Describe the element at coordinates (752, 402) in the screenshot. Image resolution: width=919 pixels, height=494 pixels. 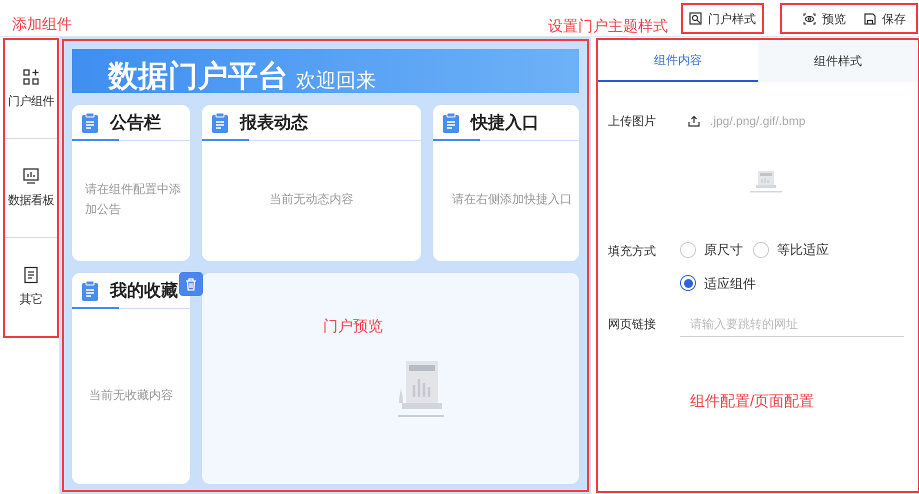
I see `annotation-label: 组件配置/页面配置` at that location.